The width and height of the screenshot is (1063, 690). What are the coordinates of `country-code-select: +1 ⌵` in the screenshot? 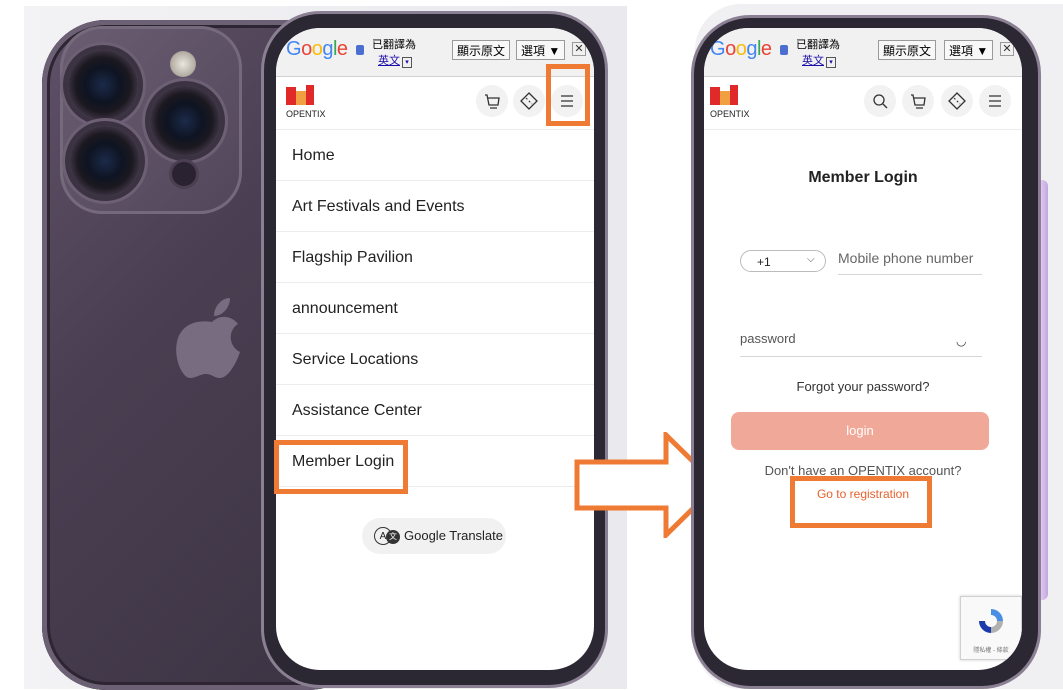 It's located at (783, 261).